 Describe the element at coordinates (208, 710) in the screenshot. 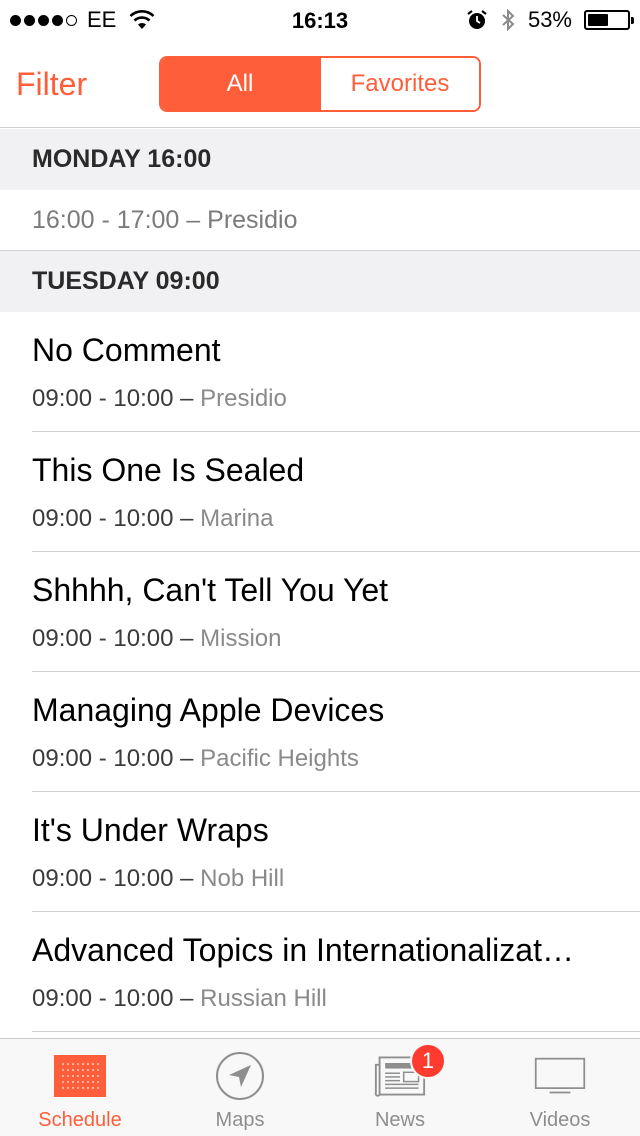

I see `session-title: Managing Apple Devices` at that location.